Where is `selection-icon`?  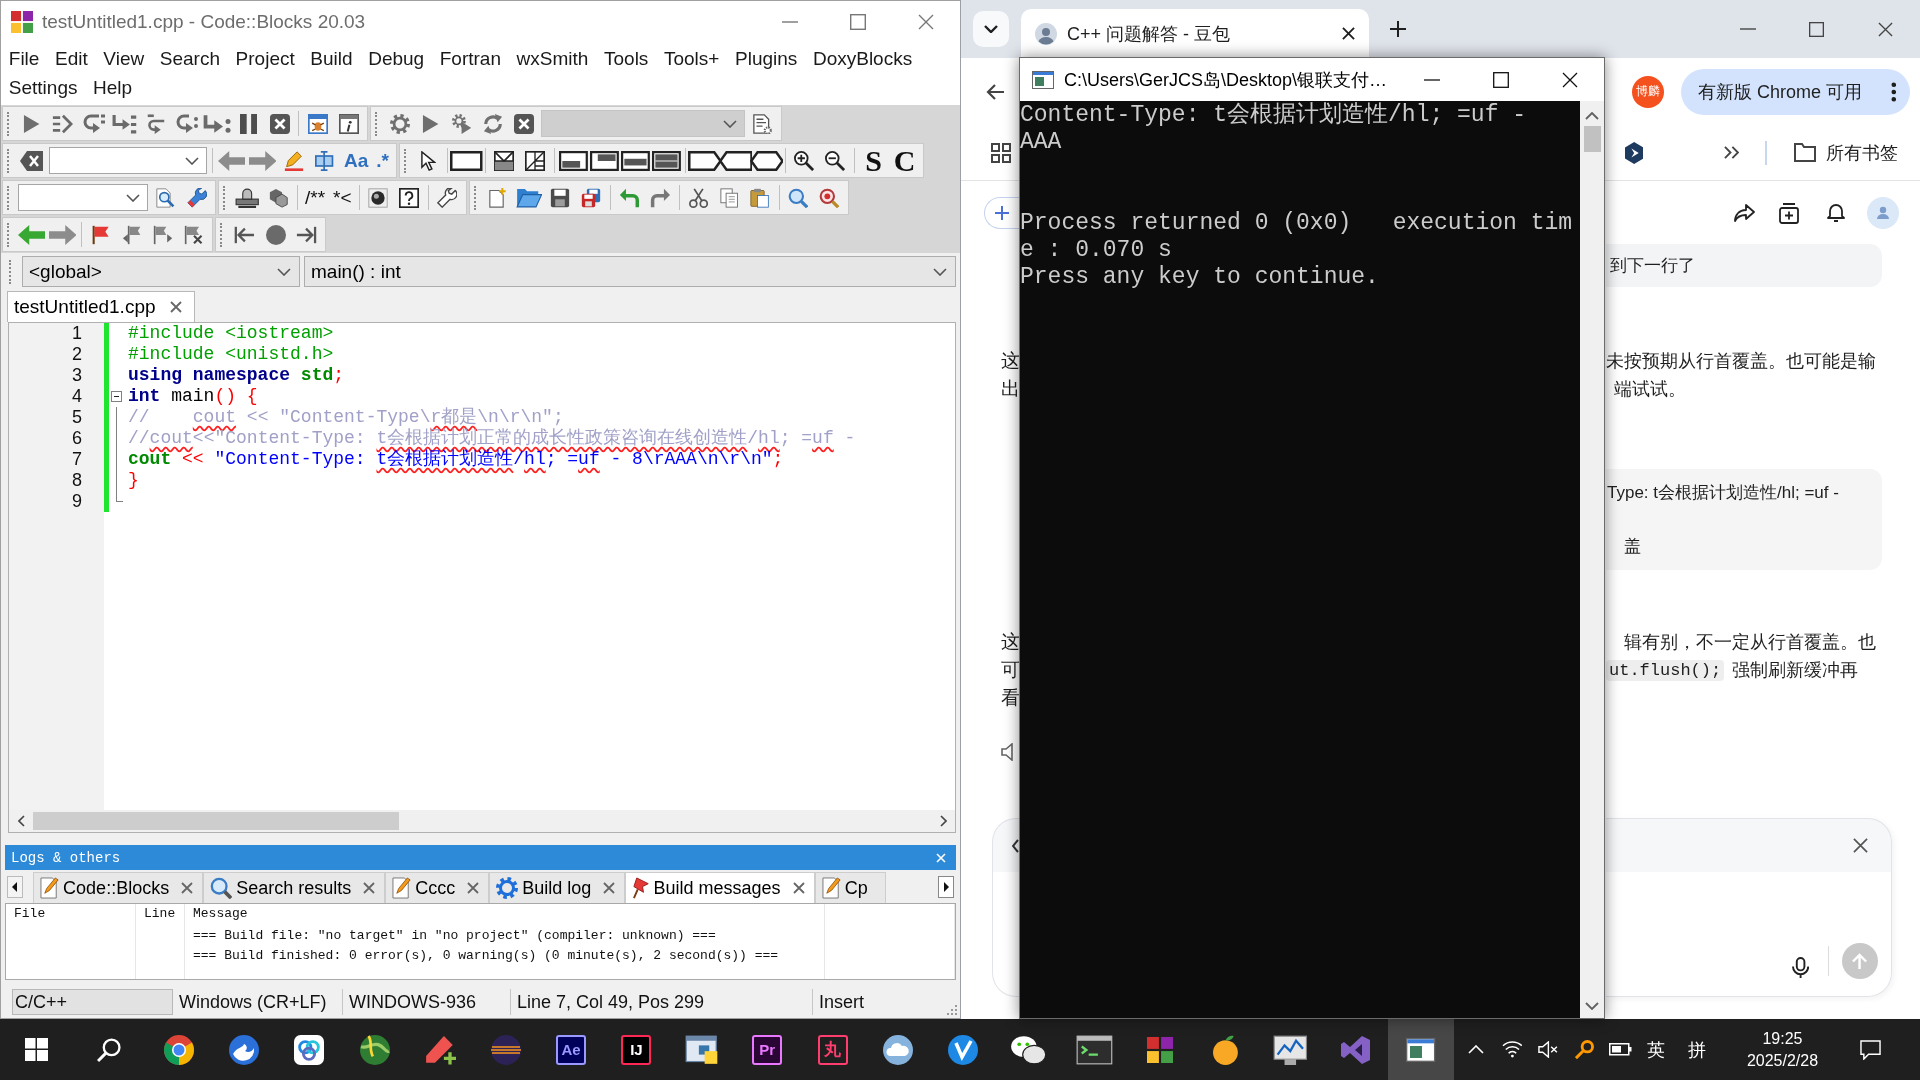
selection-icon is located at coordinates (324, 160).